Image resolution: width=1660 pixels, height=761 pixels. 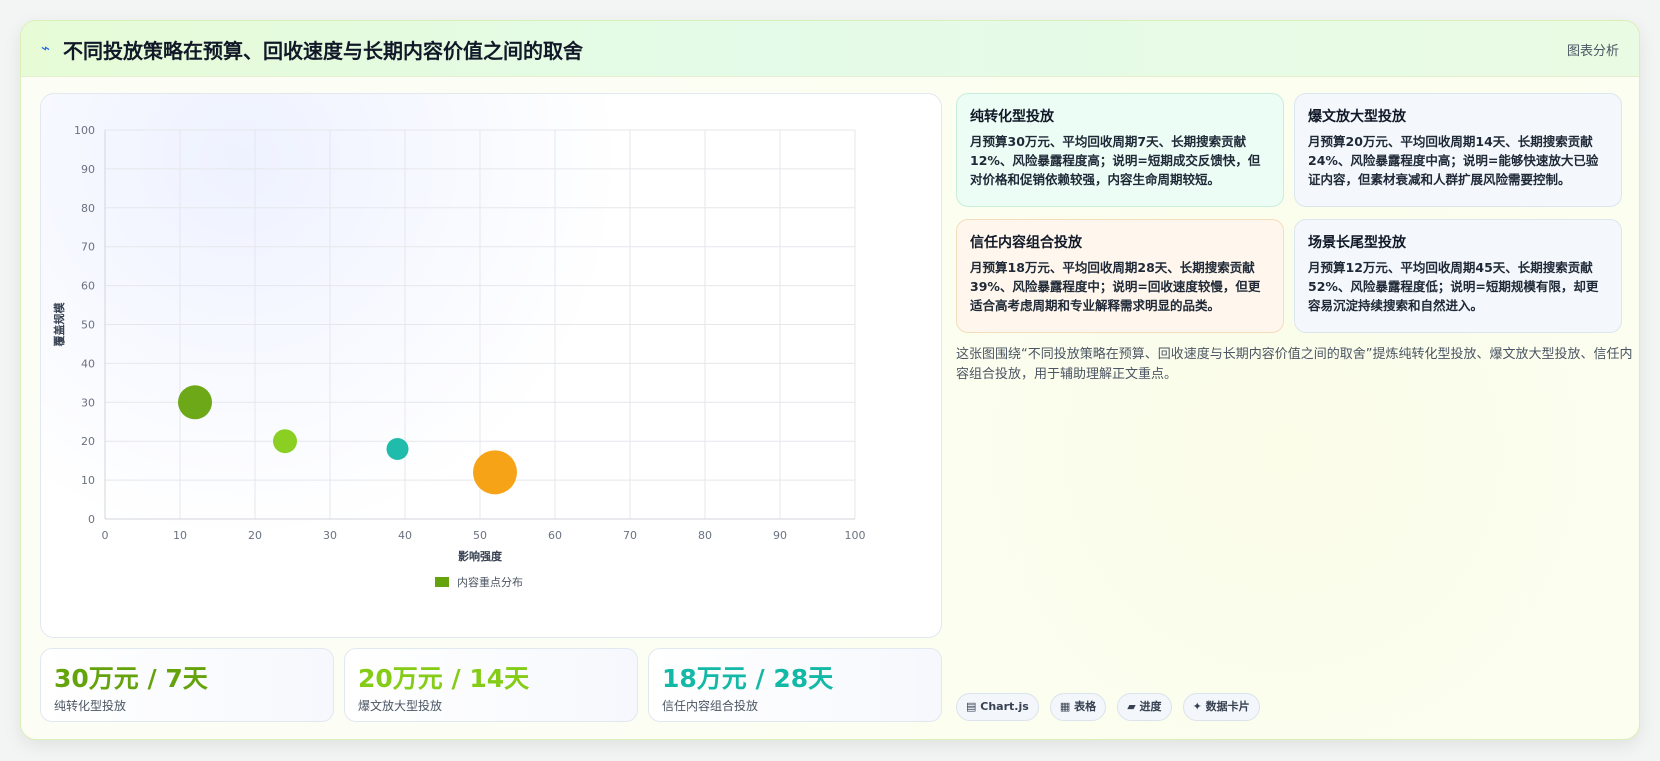 What do you see at coordinates (88, 441) in the screenshot?
I see `y-tick-label: 20` at bounding box center [88, 441].